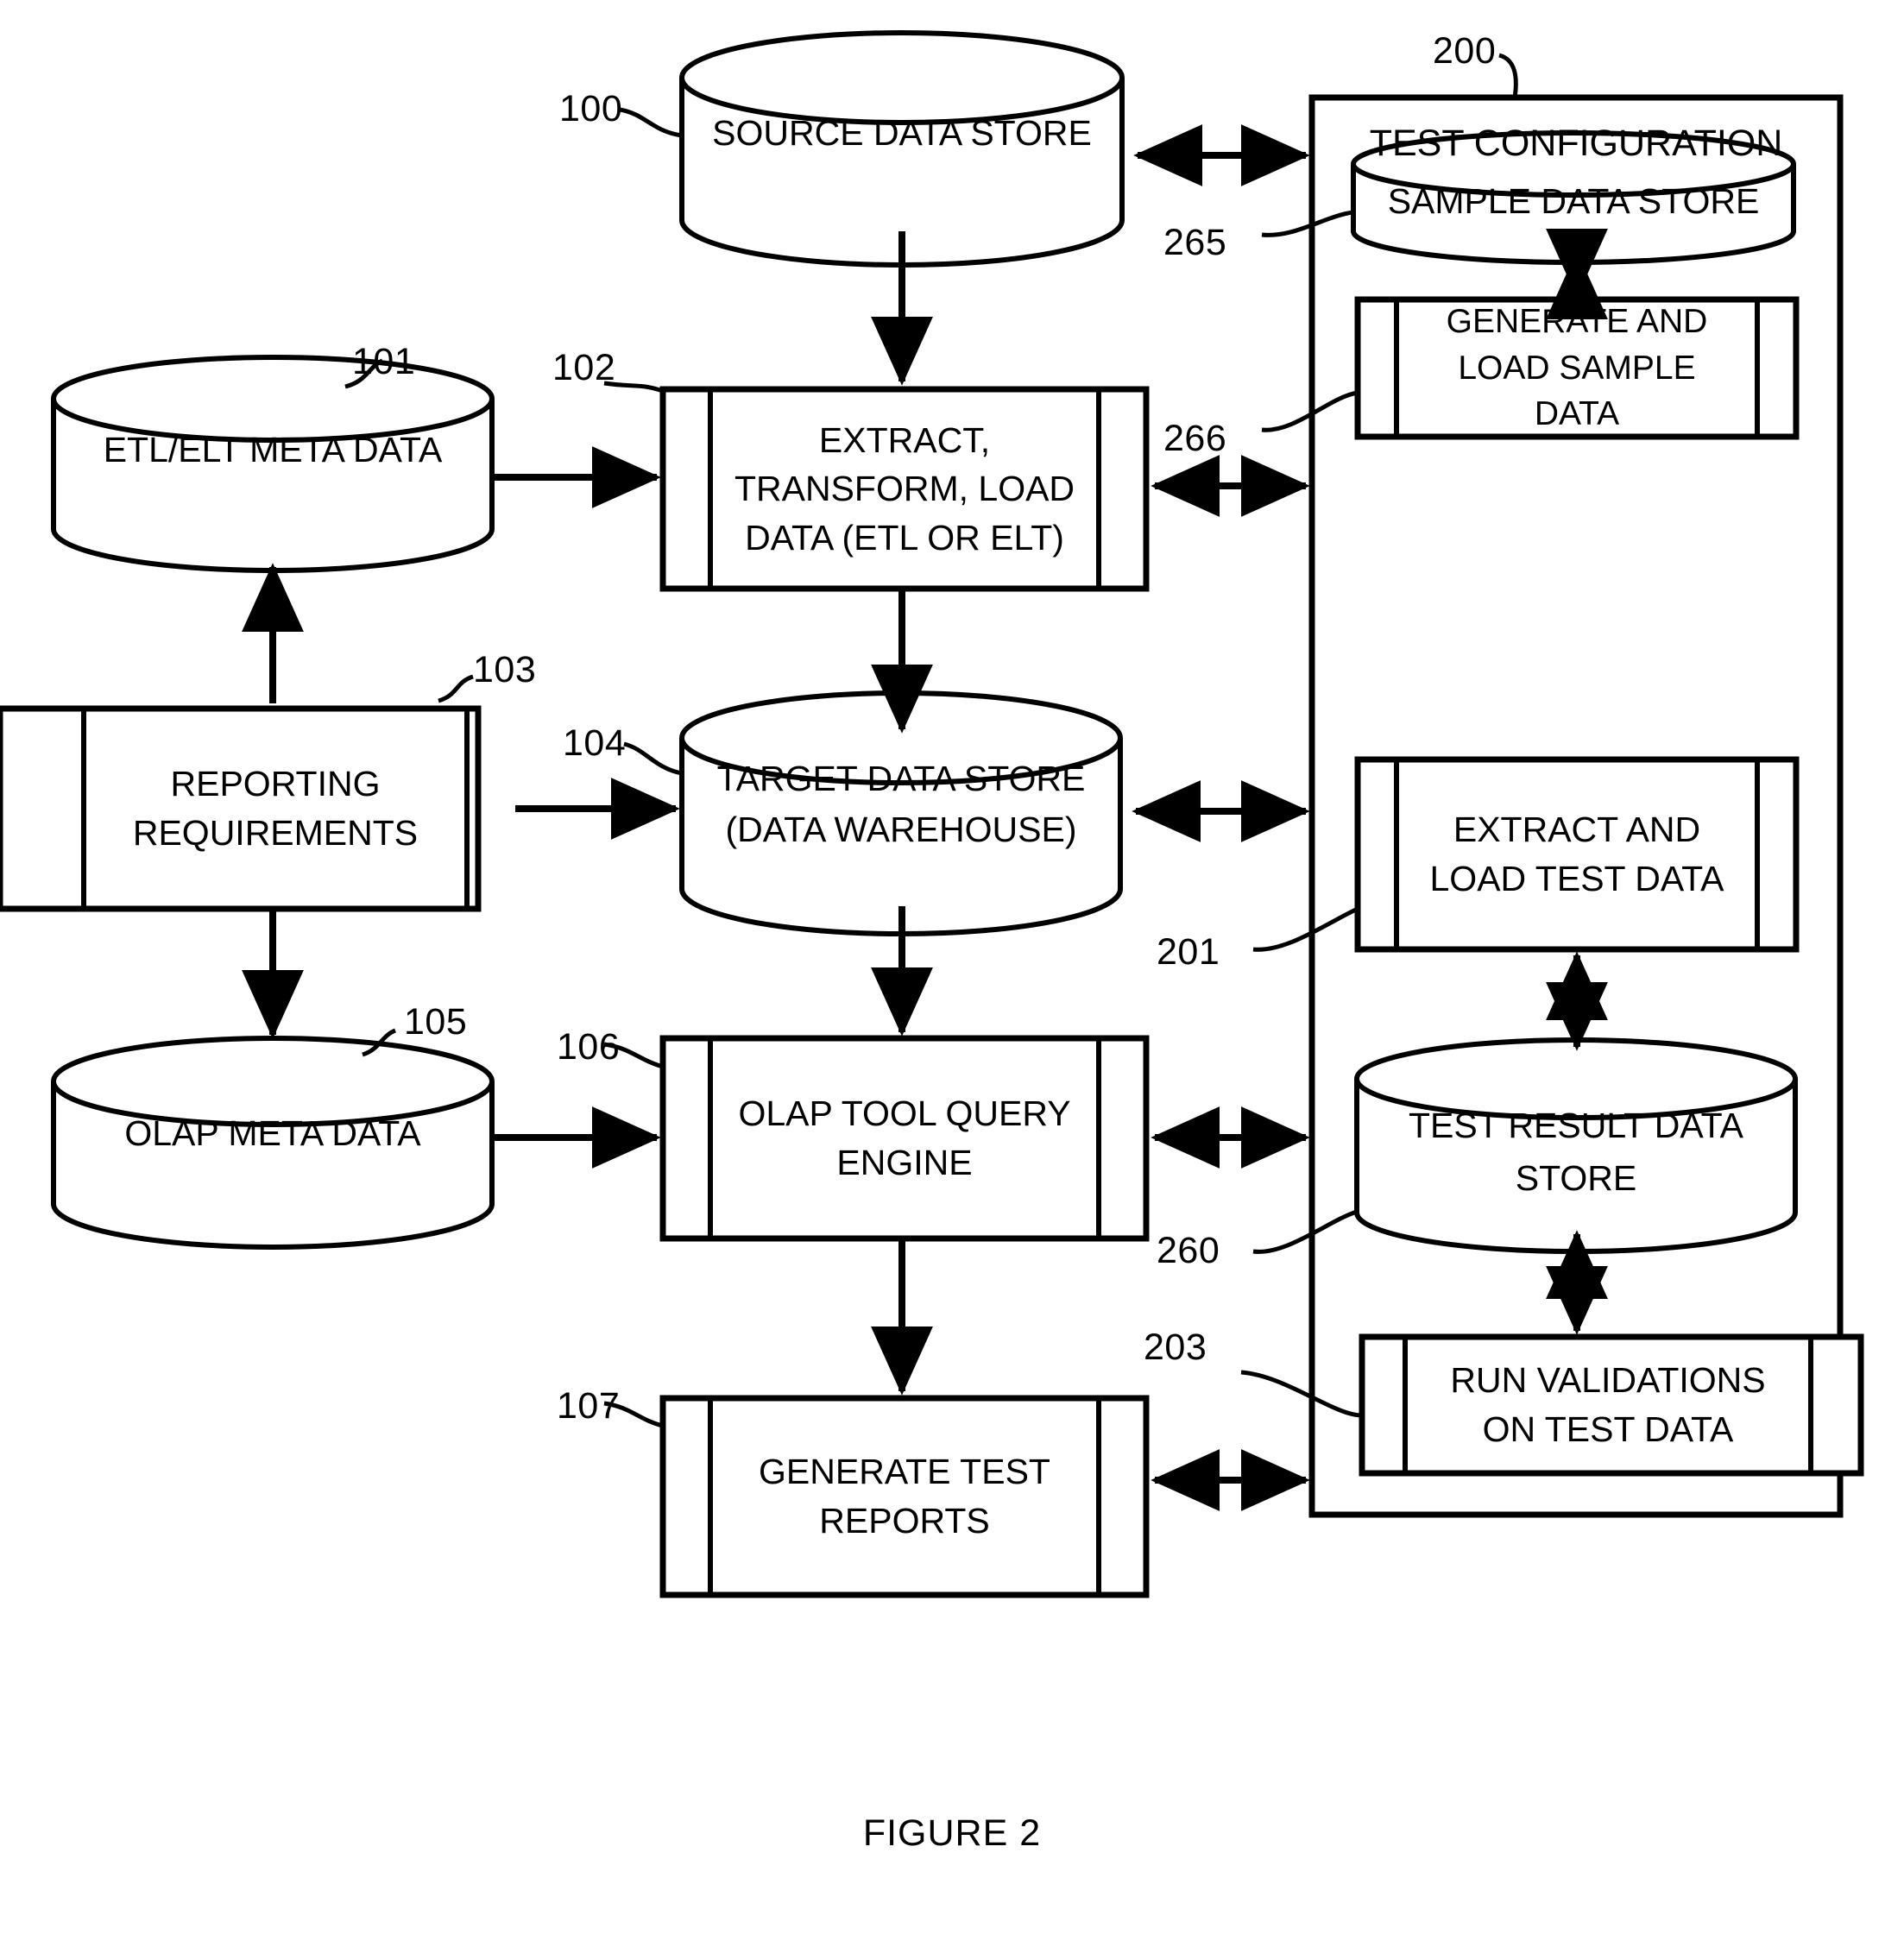  What do you see at coordinates (589, 1406) in the screenshot?
I see `ref-107: 107` at bounding box center [589, 1406].